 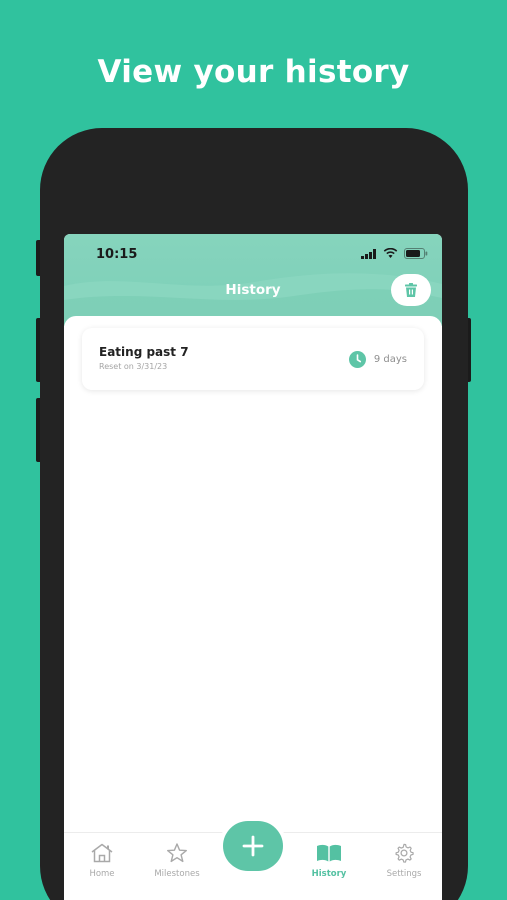 I want to click on tab-history-label: History, so click(x=329, y=874).